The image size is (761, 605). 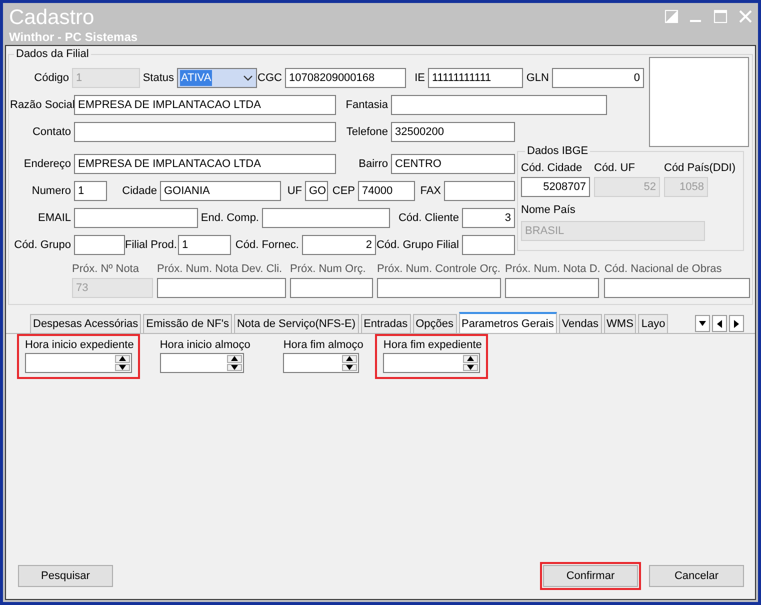 What do you see at coordinates (296, 323) in the screenshot?
I see `tab: Nota de Serviço(NFS-E)` at bounding box center [296, 323].